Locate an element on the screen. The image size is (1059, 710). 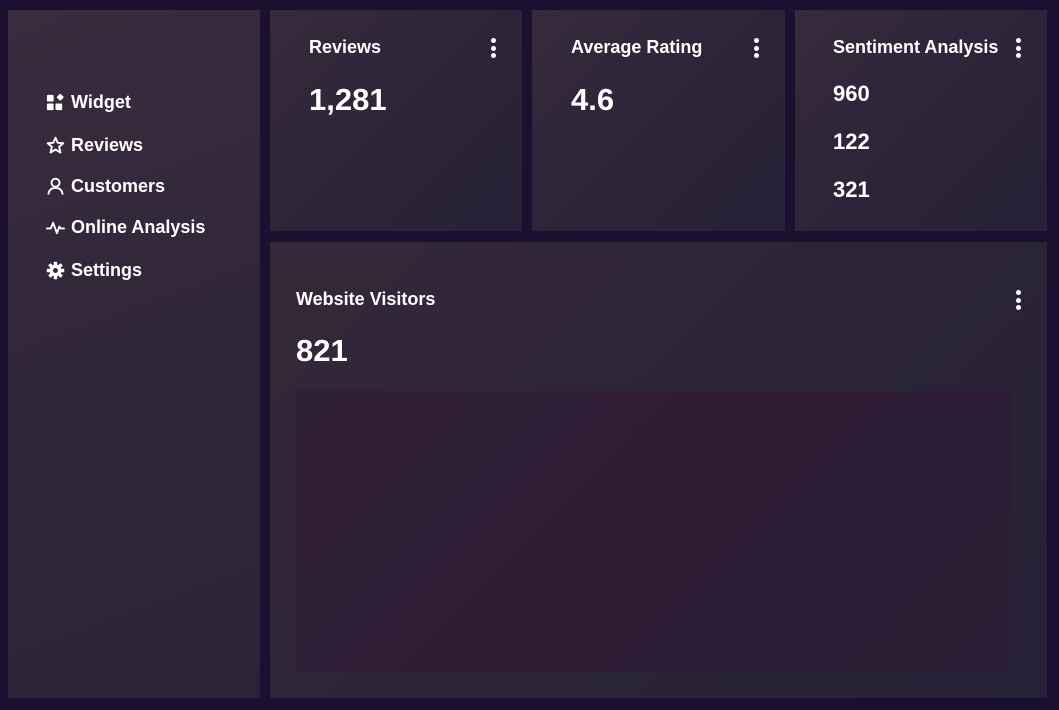
sentiment-value: 321 is located at coordinates (851, 189).